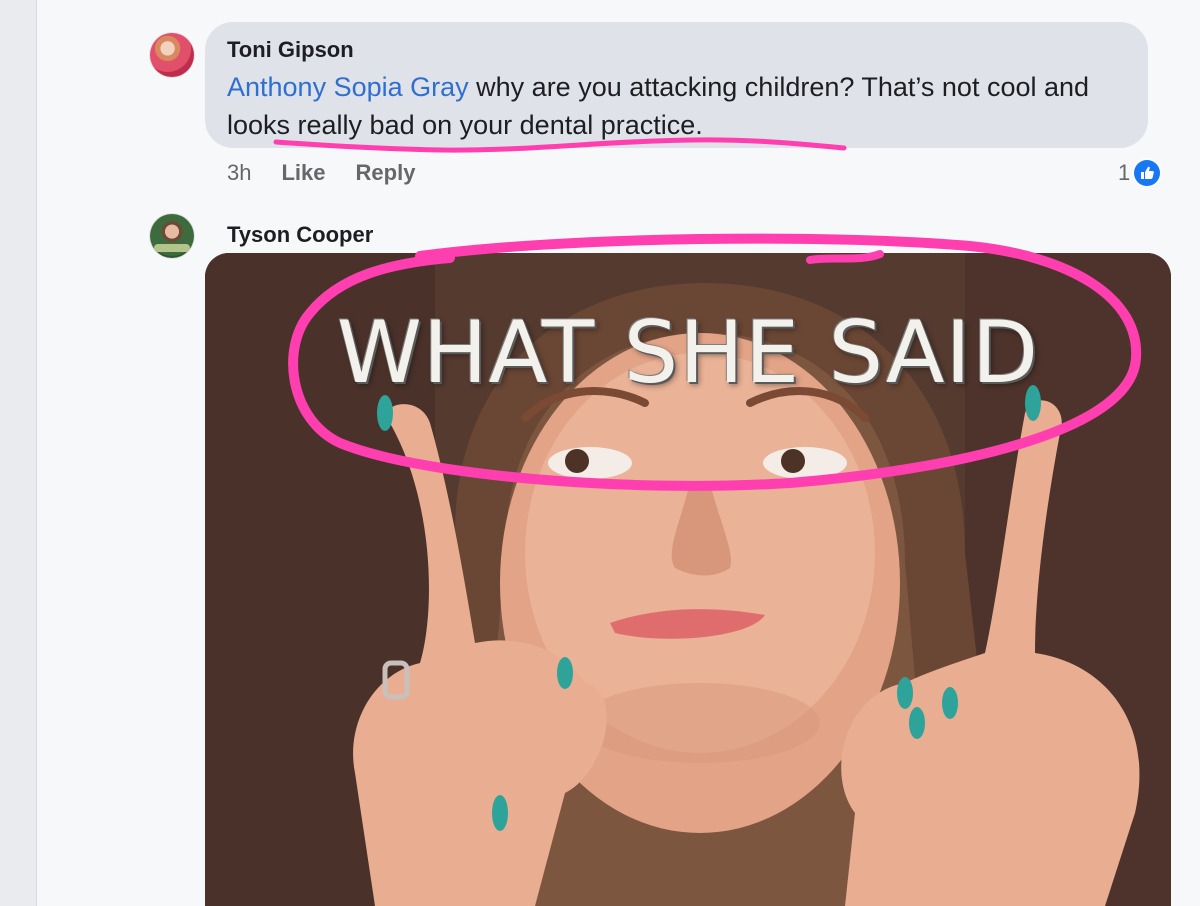 This screenshot has height=906, width=1200. I want to click on comment-actions: 3h Like Reply, so click(321, 173).